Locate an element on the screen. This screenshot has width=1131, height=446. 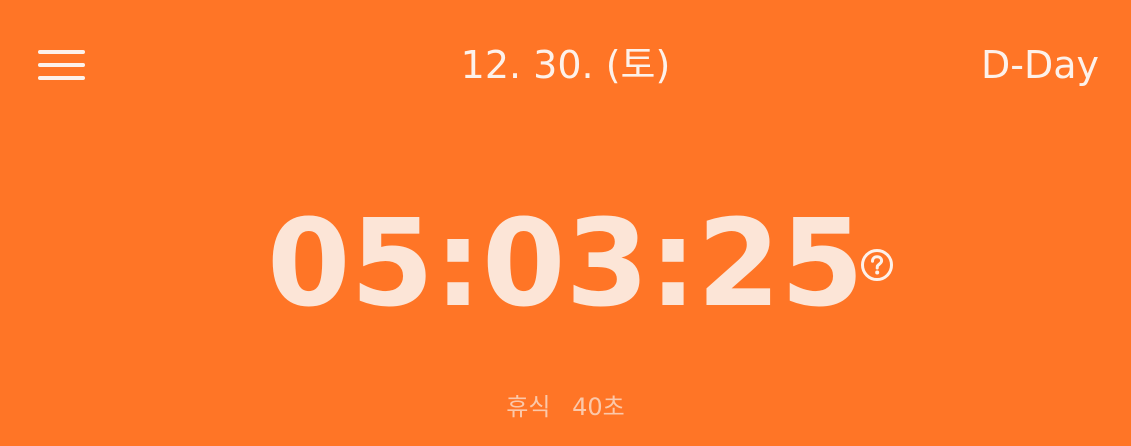
rest-duration: 40초 is located at coordinates (598, 407).